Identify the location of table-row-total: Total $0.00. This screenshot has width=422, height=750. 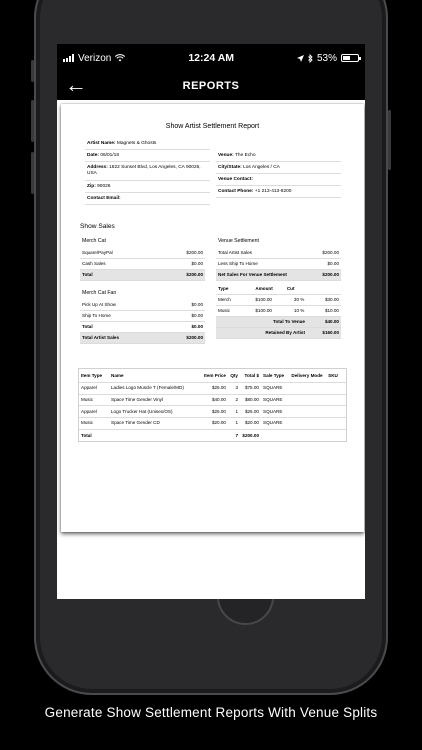
(142, 327).